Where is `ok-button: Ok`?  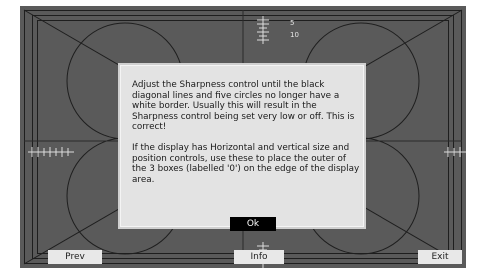 ok-button: Ok is located at coordinates (253, 224).